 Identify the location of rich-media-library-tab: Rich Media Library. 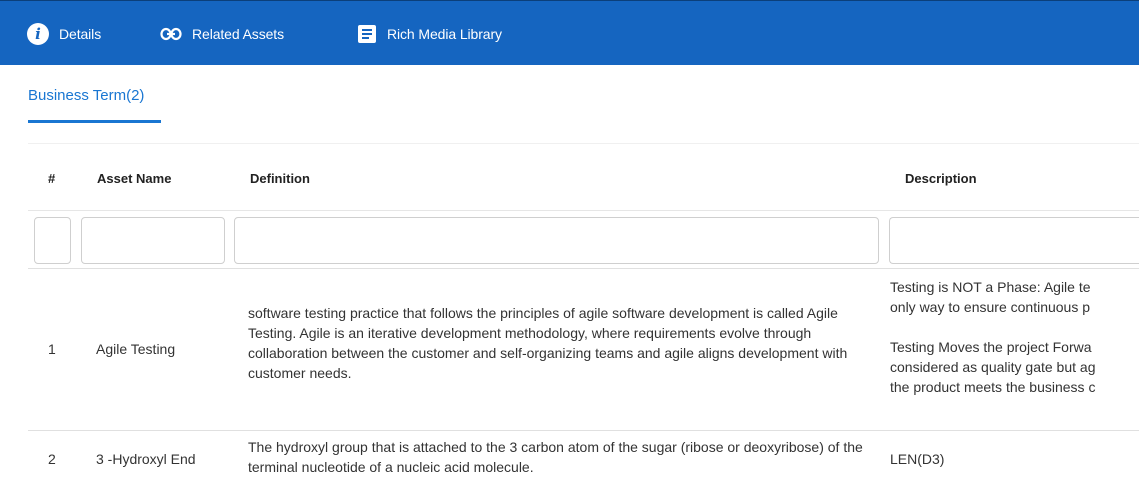
(429, 34).